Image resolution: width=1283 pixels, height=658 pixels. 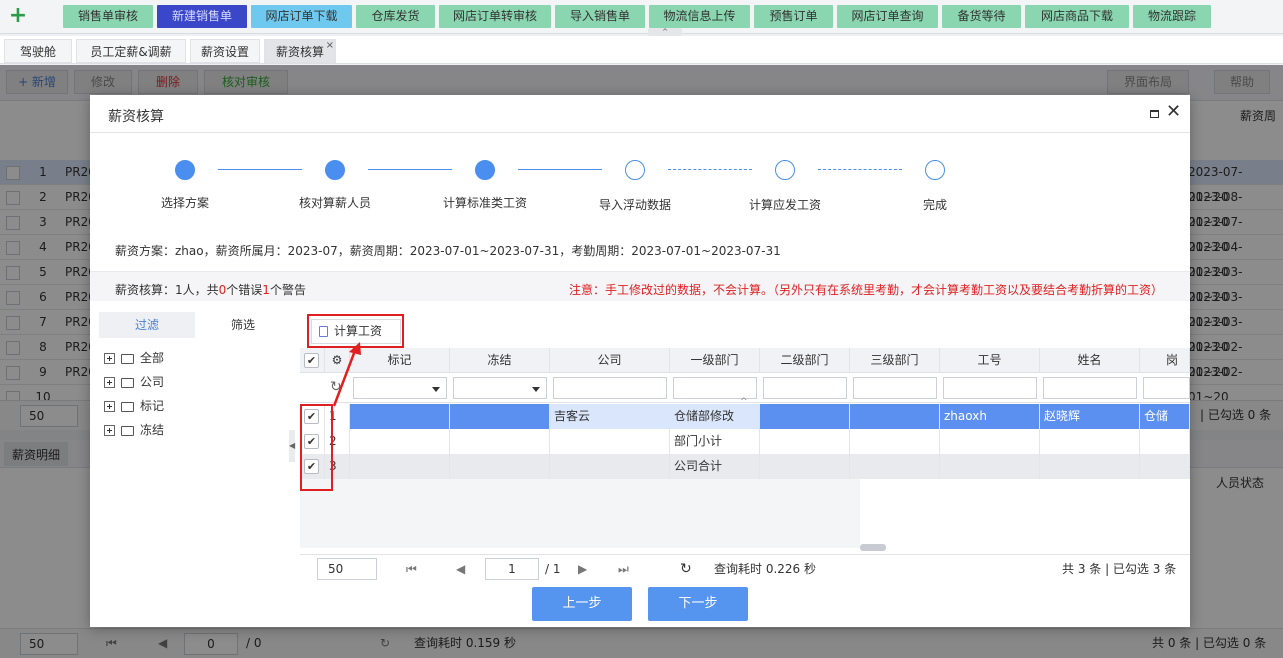 I want to click on menu-new-sales: 新建销售单, so click(x=202, y=16).